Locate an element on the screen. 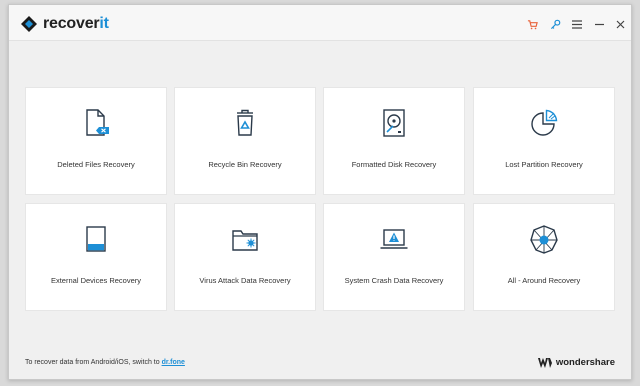 This screenshot has width=640, height=386. cart-icon is located at coordinates (532, 24).